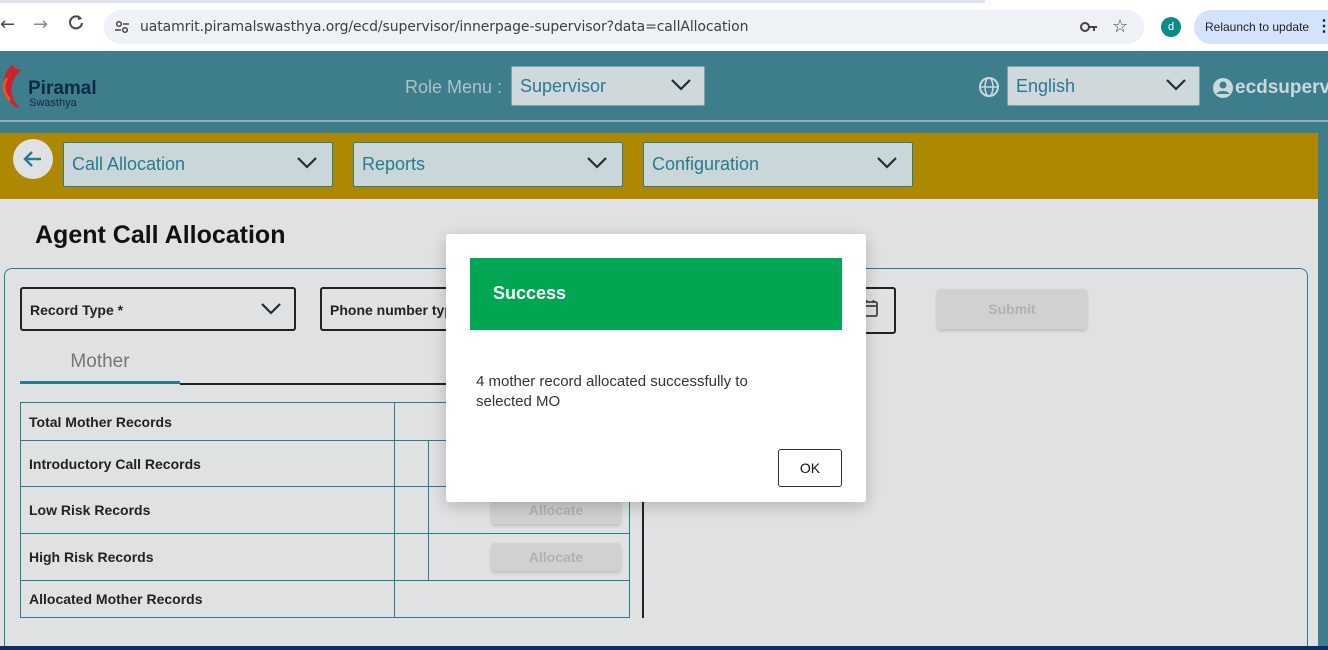 The height and width of the screenshot is (650, 1328). I want to click on reports-label: Reports, so click(394, 164).